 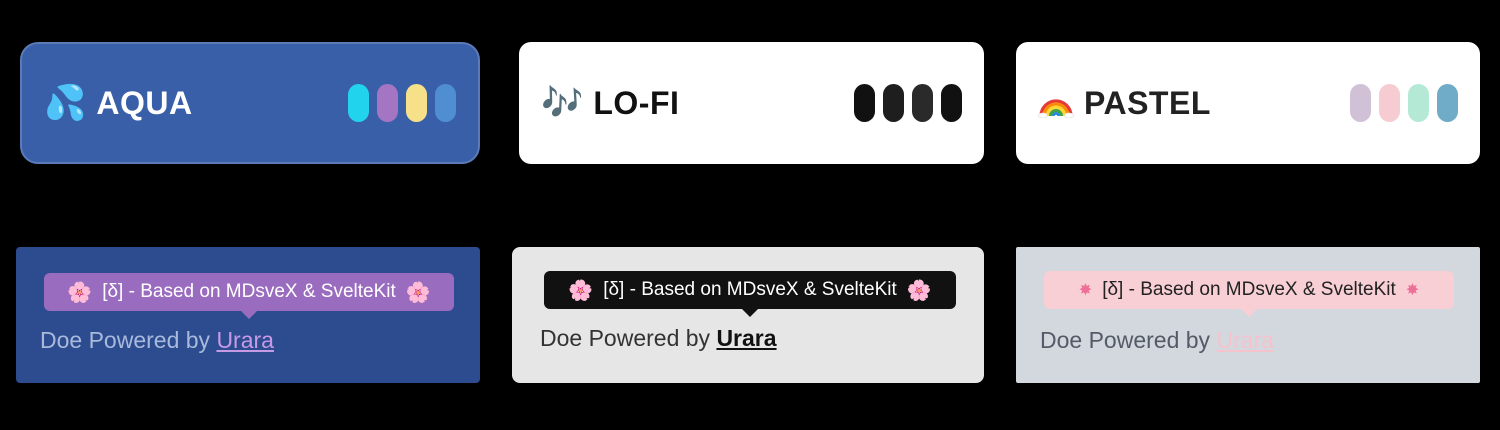 What do you see at coordinates (697, 103) in the screenshot?
I see `theme-title: 🎶 LO-FI` at bounding box center [697, 103].